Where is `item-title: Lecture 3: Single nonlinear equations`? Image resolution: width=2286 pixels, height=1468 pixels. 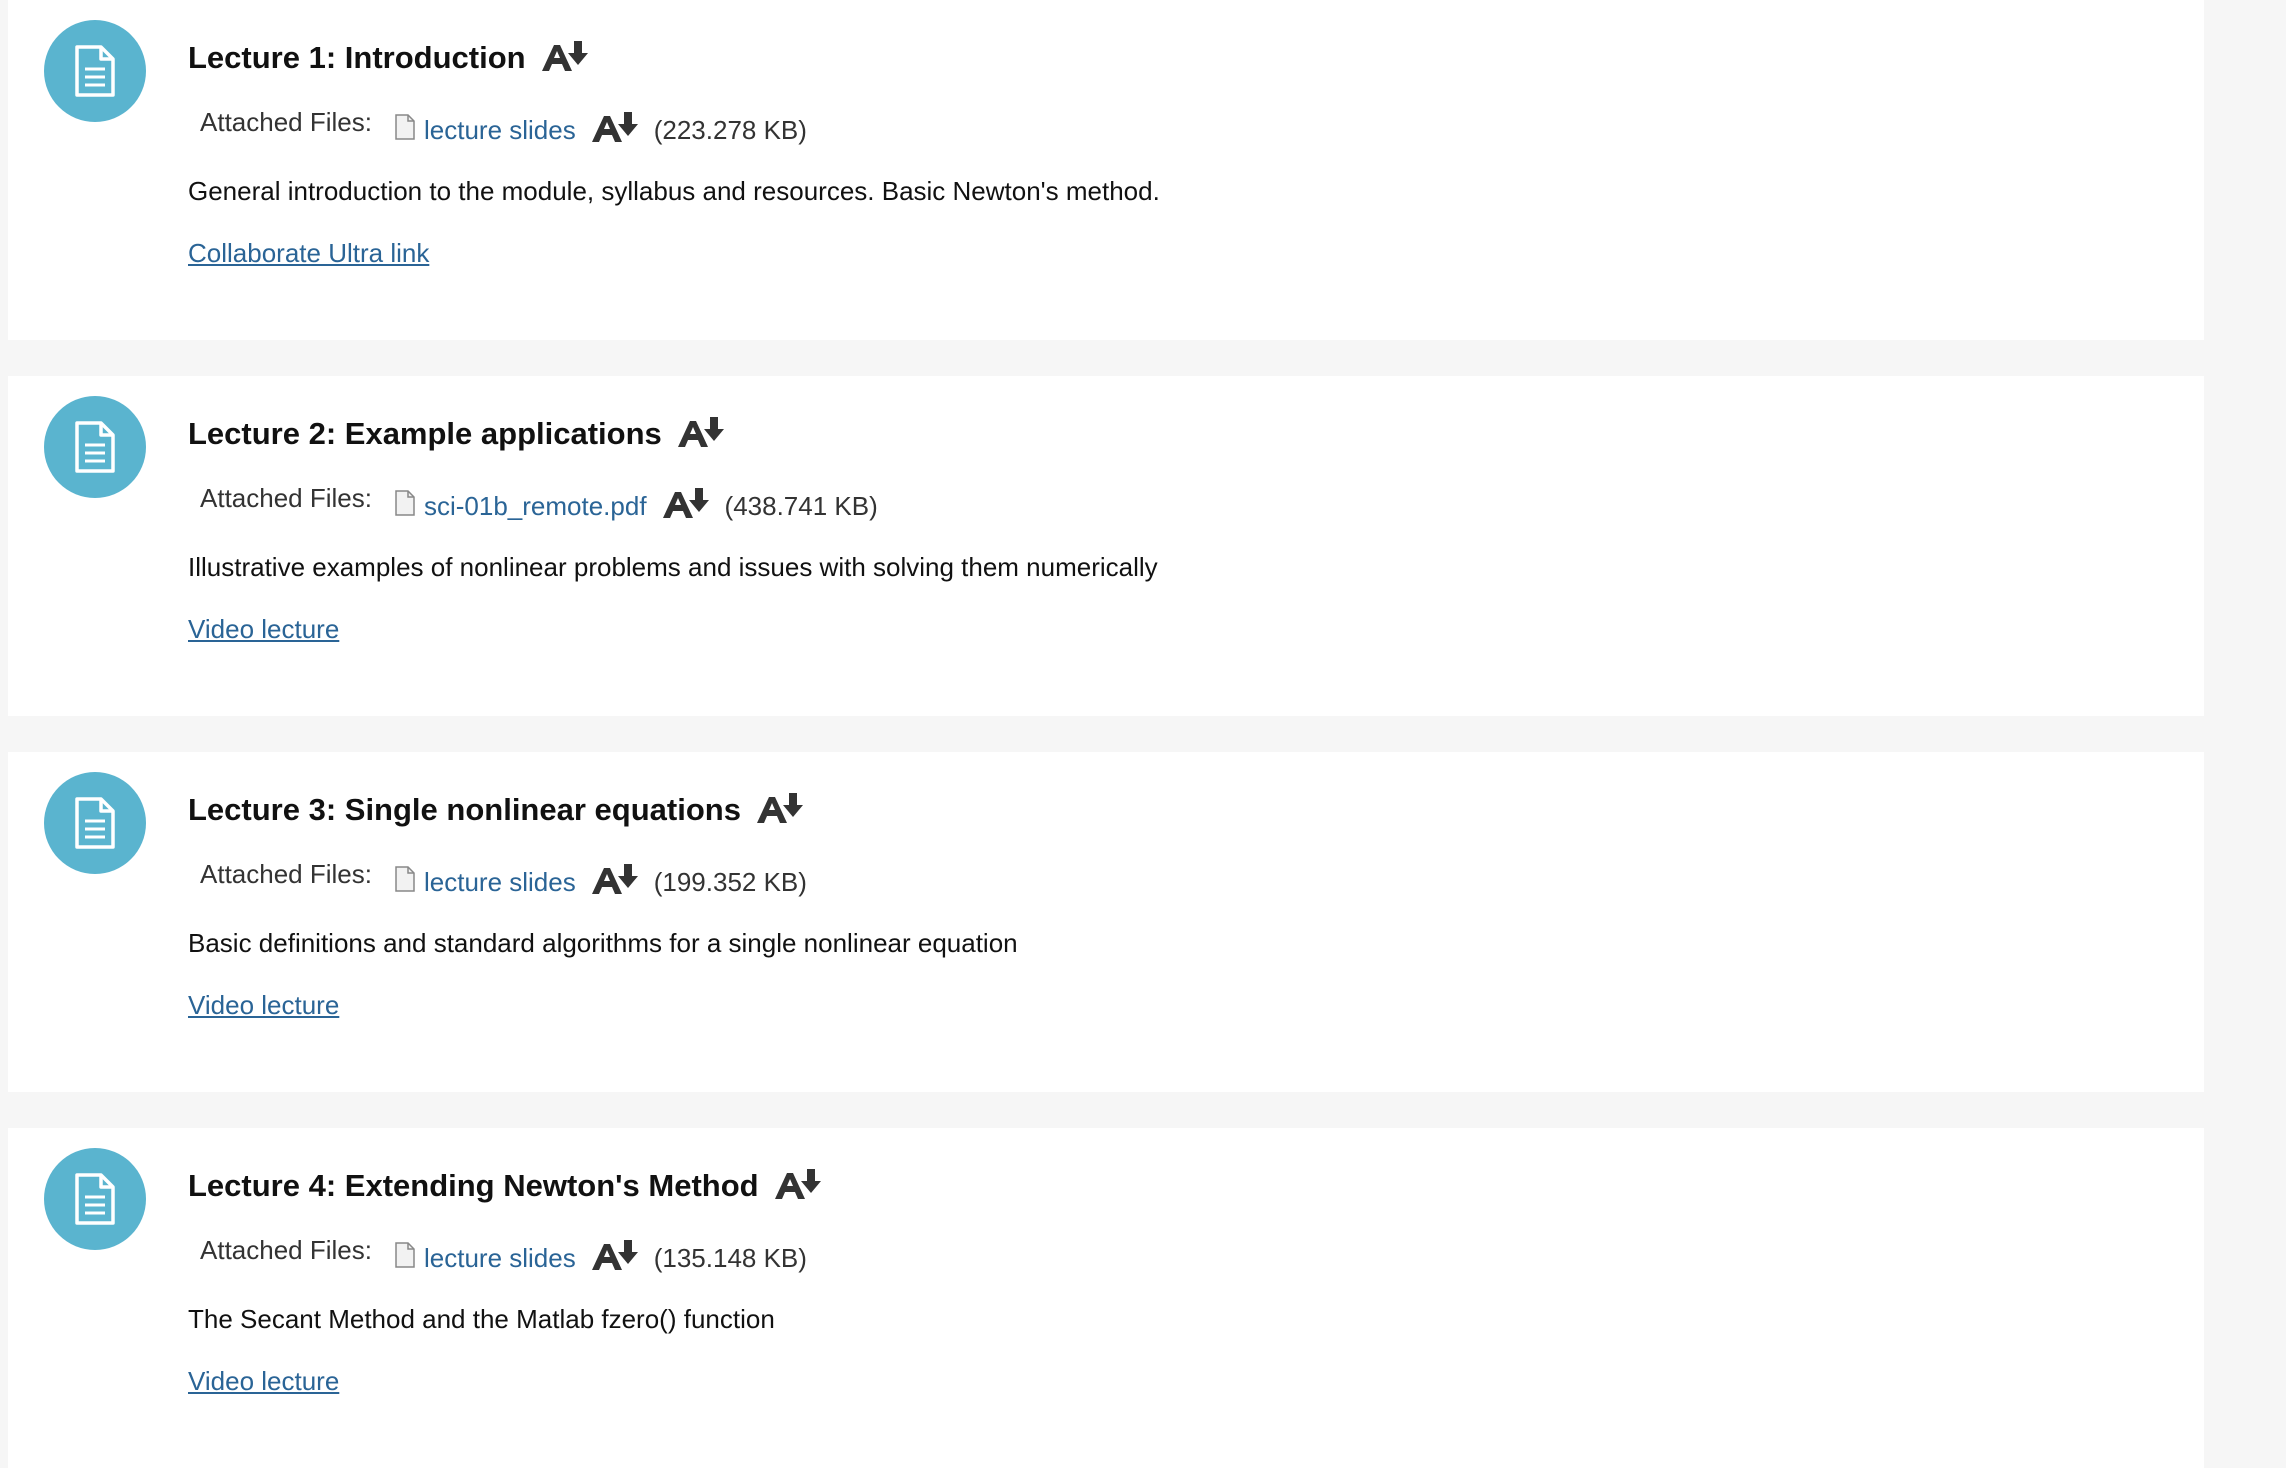
item-title: Lecture 3: Single nonlinear equations is located at coordinates (464, 809).